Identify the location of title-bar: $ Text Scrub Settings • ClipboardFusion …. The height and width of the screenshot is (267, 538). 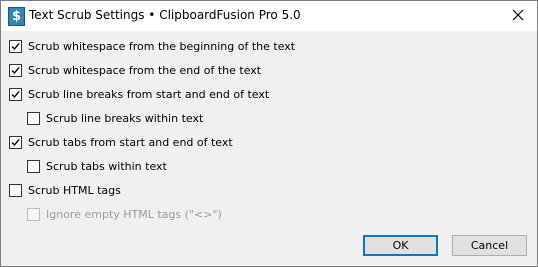
(269, 16).